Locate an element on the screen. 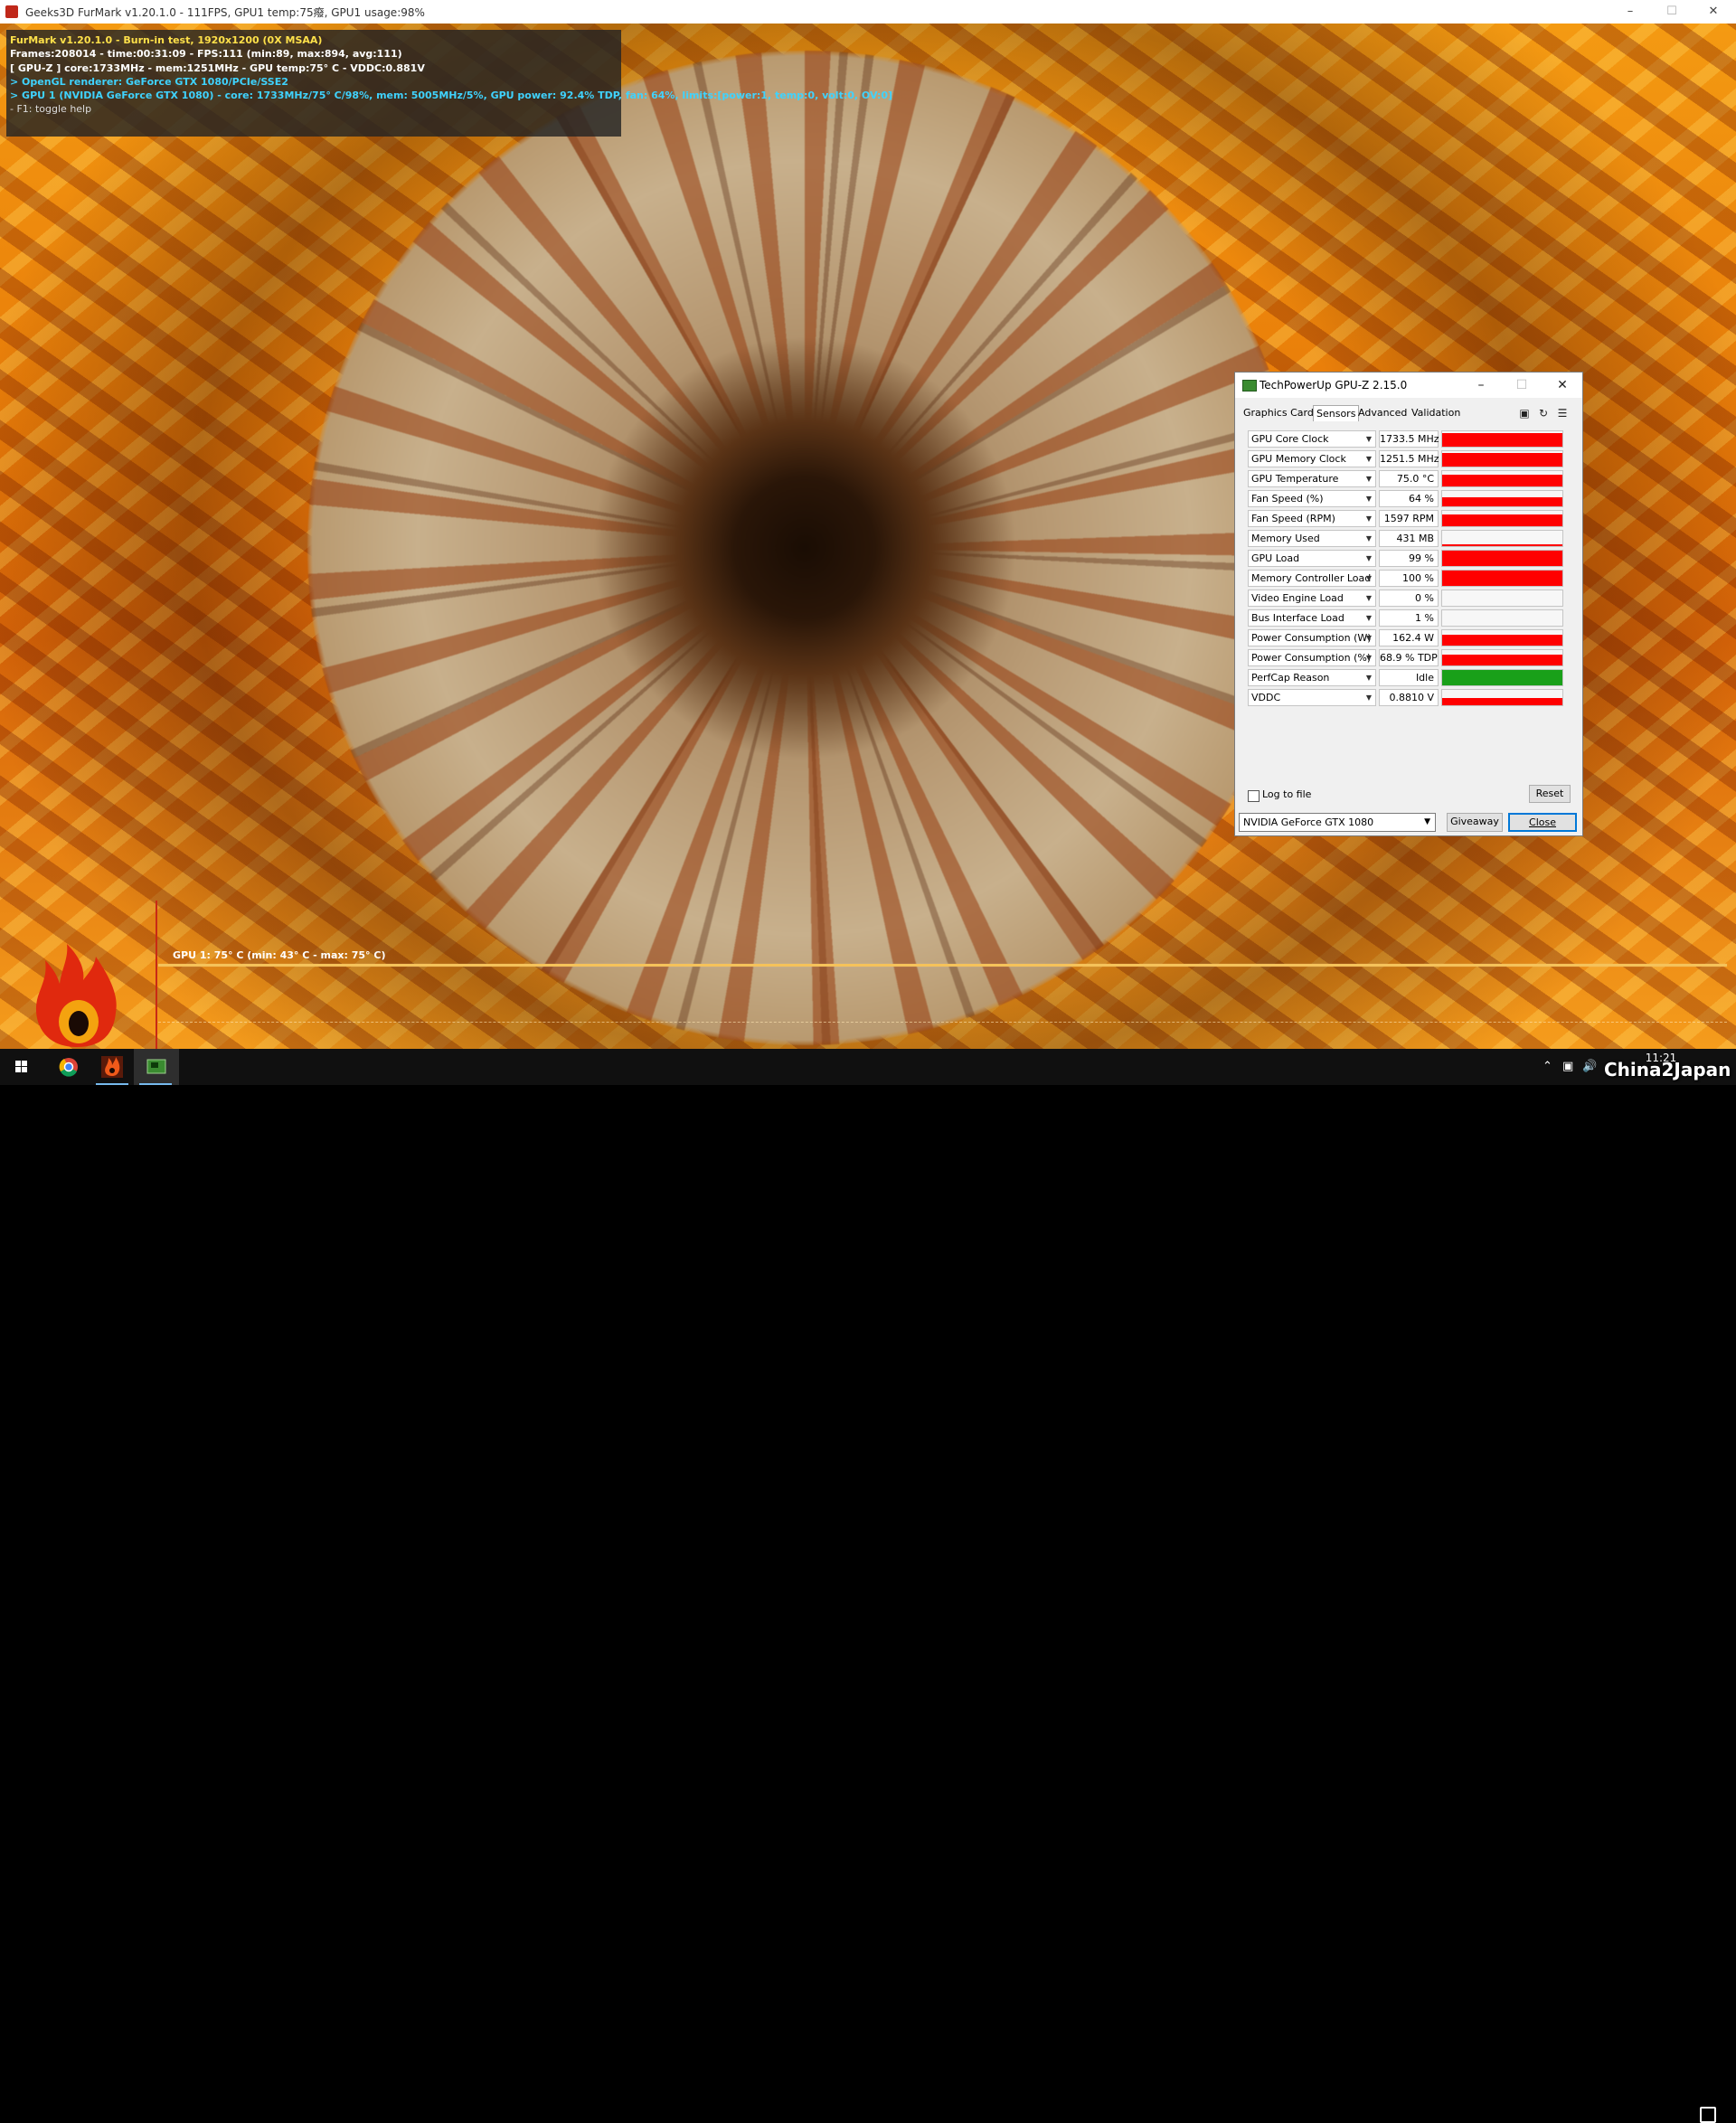  start-button is located at coordinates (22, 1067).